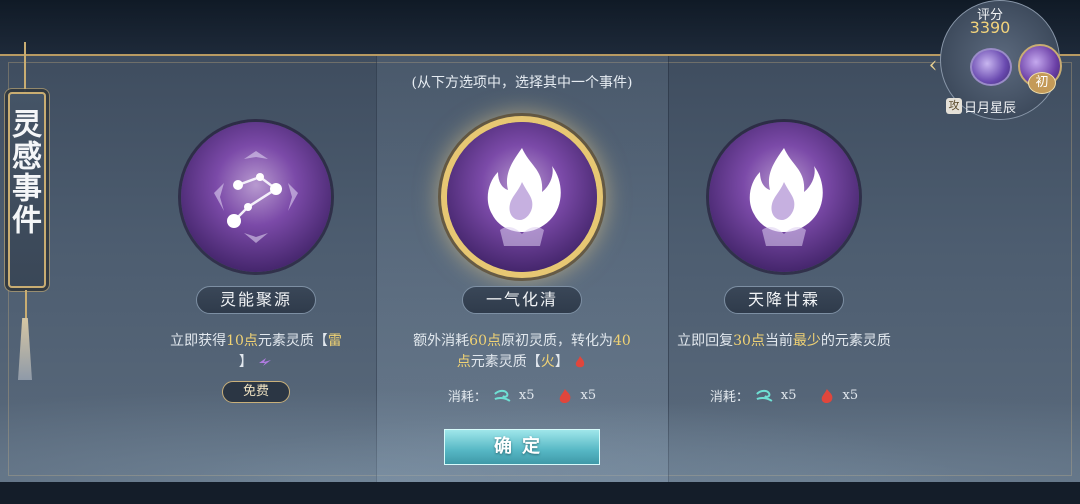 The height and width of the screenshot is (504, 1080). What do you see at coordinates (522, 300) in the screenshot?
I see `option-title-2: 一气化清` at bounding box center [522, 300].